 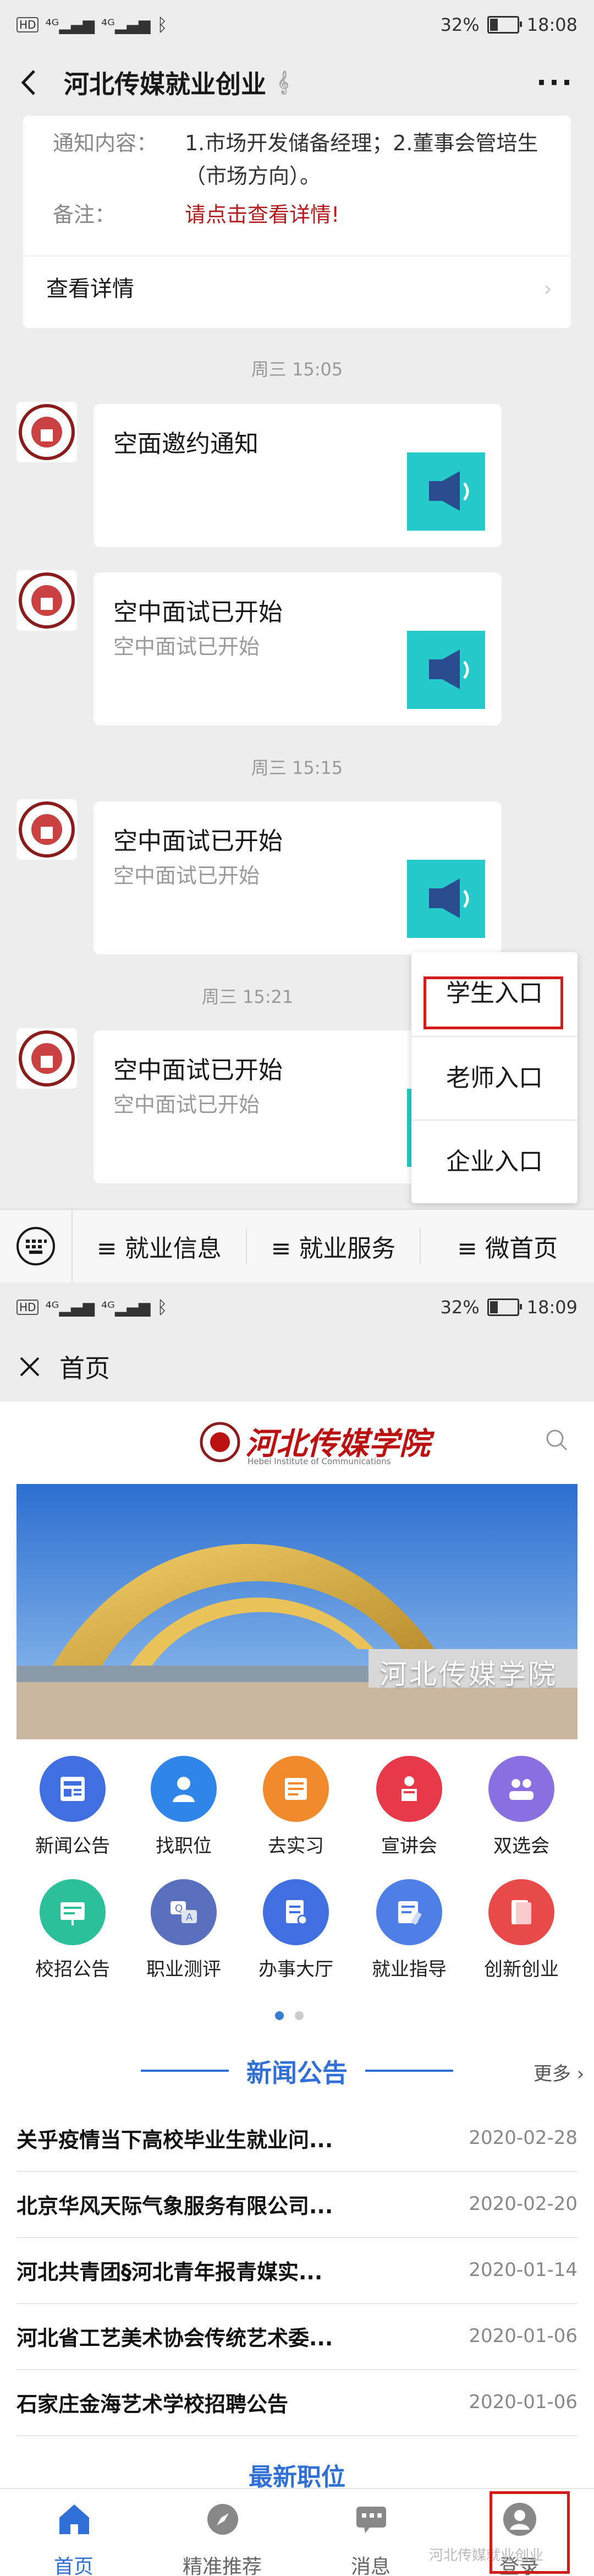 What do you see at coordinates (494, 1162) in the screenshot?
I see `enterprise-entry-item: 企业入口` at bounding box center [494, 1162].